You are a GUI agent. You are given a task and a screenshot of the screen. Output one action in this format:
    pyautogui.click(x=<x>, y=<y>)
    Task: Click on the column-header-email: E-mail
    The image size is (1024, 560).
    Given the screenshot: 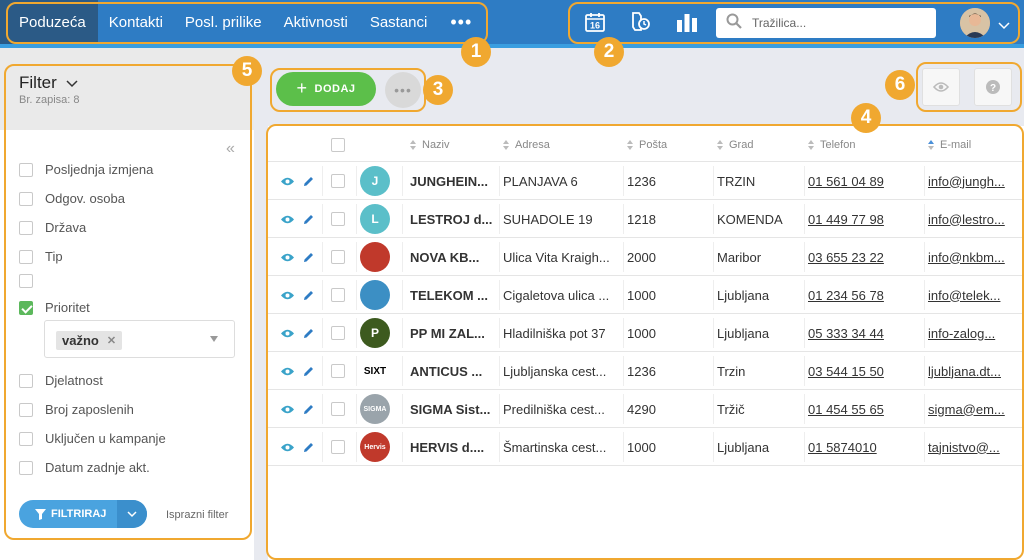 What is the action you would take?
    pyautogui.click(x=949, y=145)
    